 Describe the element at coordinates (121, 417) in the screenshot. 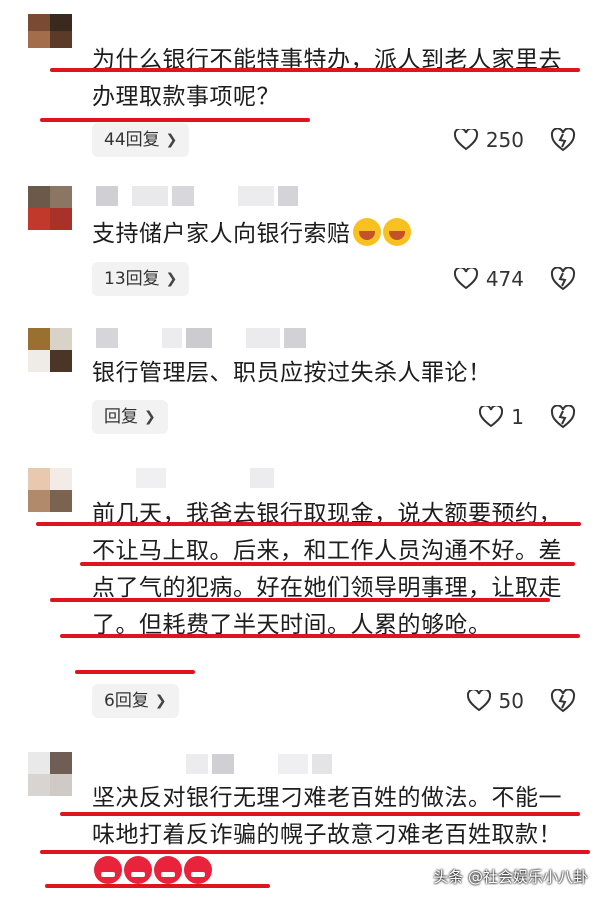

I see `replies-label: 回复` at that location.